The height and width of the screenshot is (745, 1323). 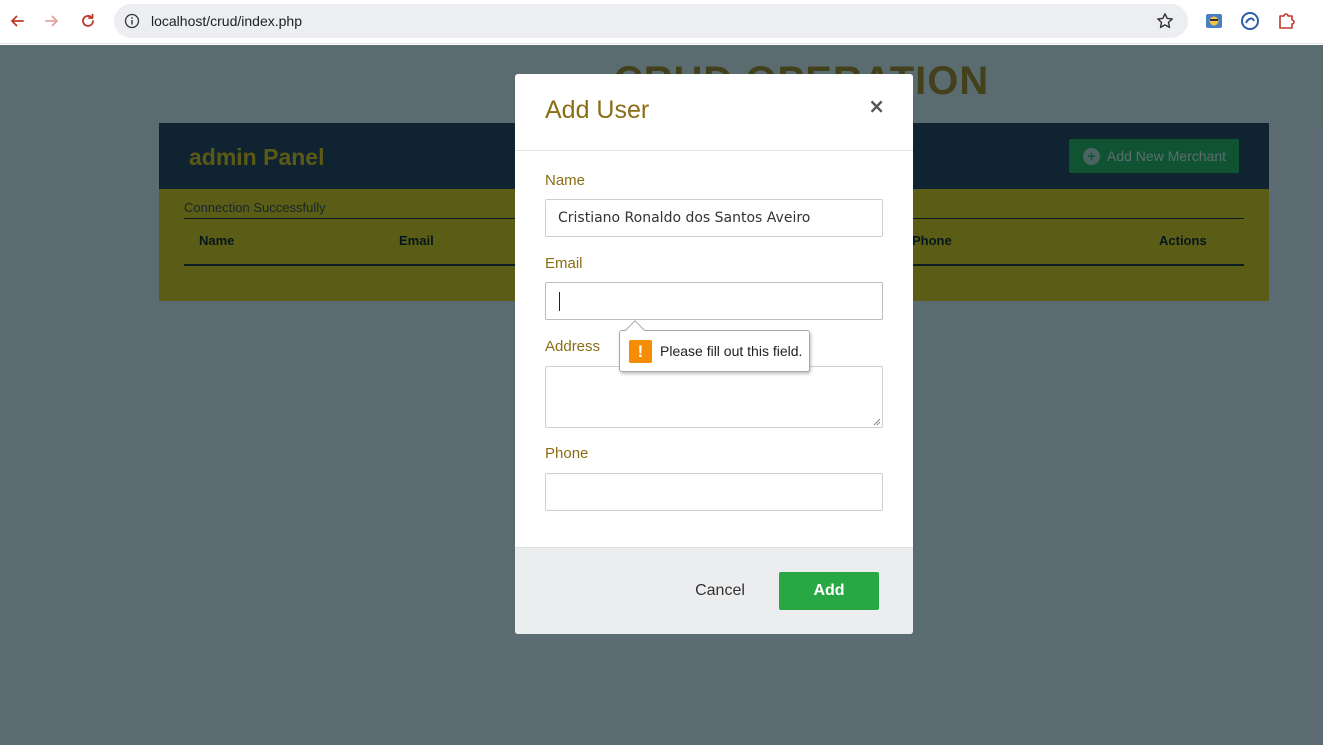 I want to click on browser-toolbar: localhost/crud/index.php, so click(x=661, y=22).